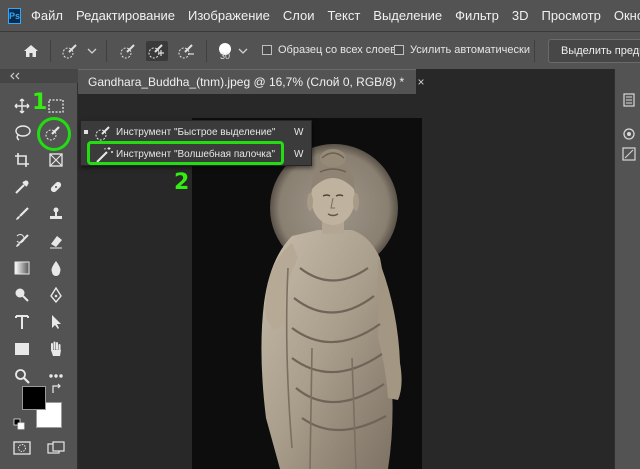  Describe the element at coordinates (86, 132) in the screenshot. I see `active-bullet` at that location.